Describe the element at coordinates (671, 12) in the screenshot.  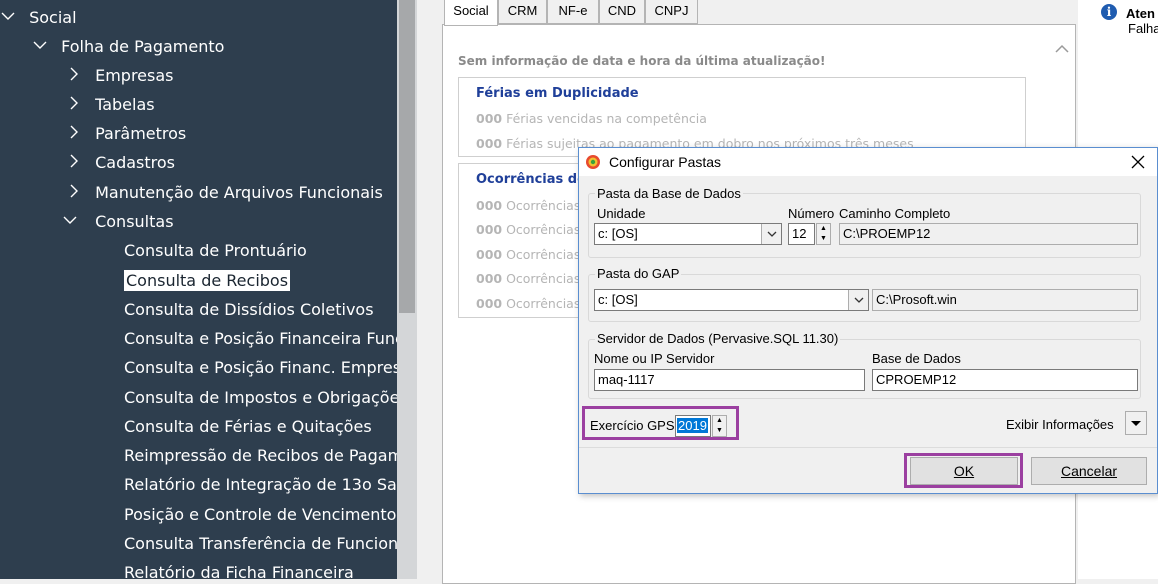
I see `tab-cnpj: CNPJ` at that location.